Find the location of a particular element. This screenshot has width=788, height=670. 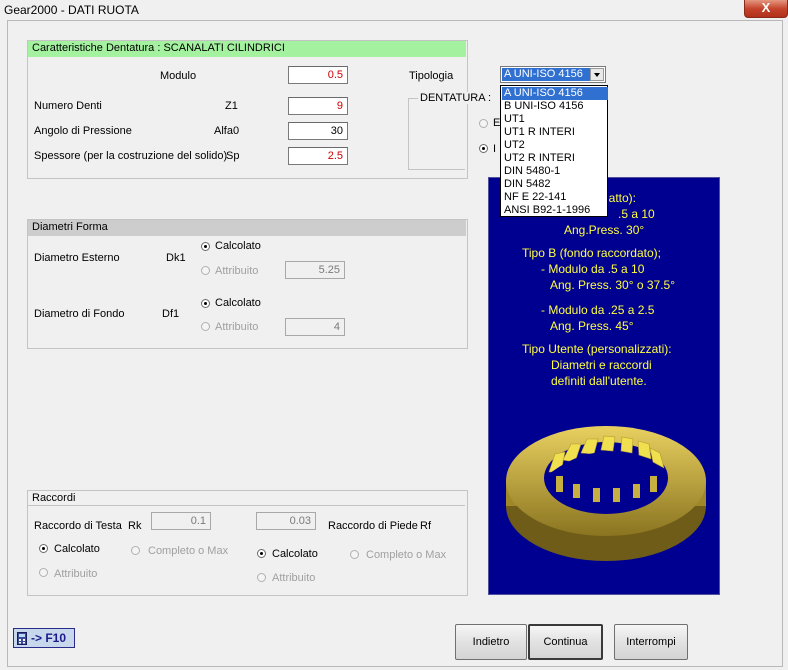

tipologia-option: DIN 5480-1 is located at coordinates (555, 171).